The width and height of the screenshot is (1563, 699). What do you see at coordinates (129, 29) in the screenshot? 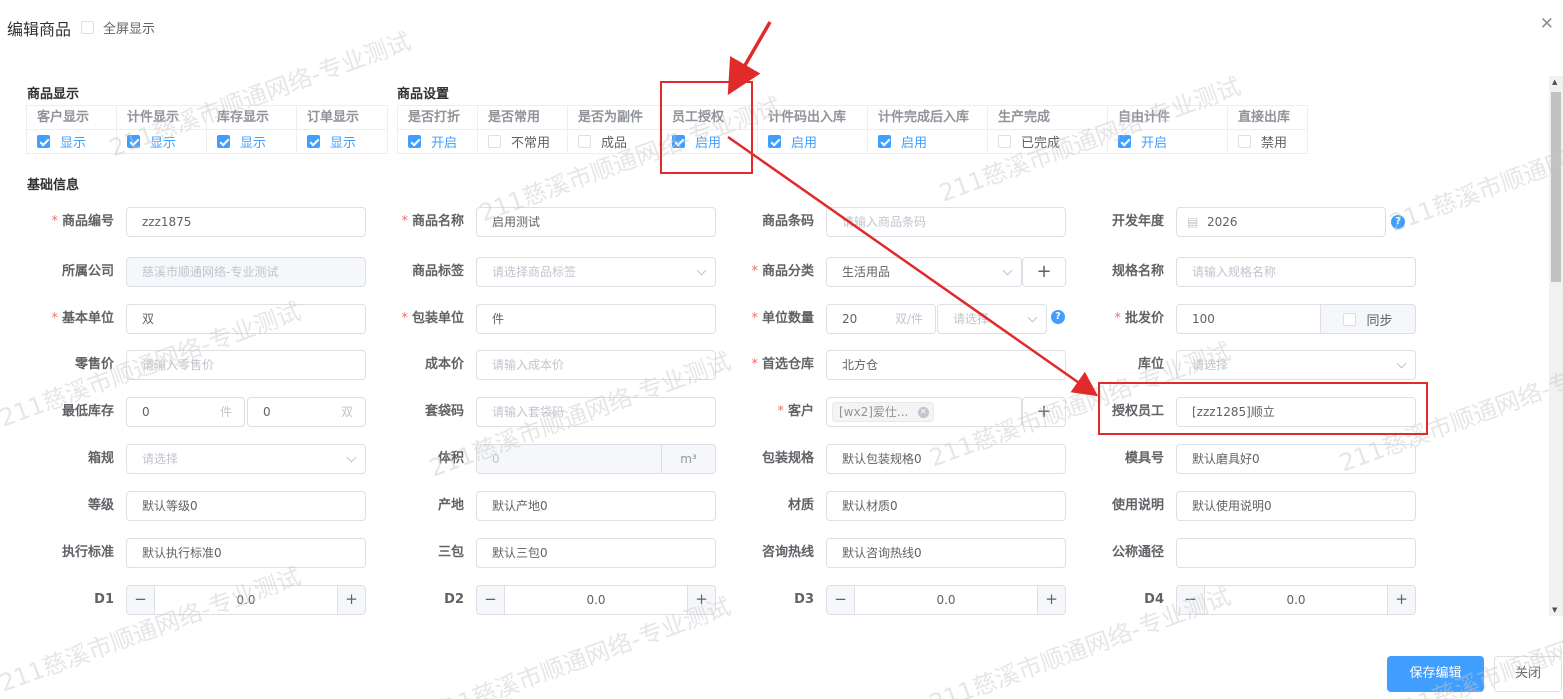
I see `fullscreen-label: 全屏显示` at bounding box center [129, 29].